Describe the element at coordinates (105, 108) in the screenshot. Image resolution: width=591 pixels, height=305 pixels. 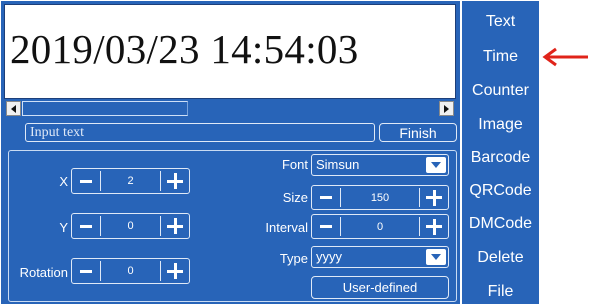
I see `scrollbar-thumb` at that location.